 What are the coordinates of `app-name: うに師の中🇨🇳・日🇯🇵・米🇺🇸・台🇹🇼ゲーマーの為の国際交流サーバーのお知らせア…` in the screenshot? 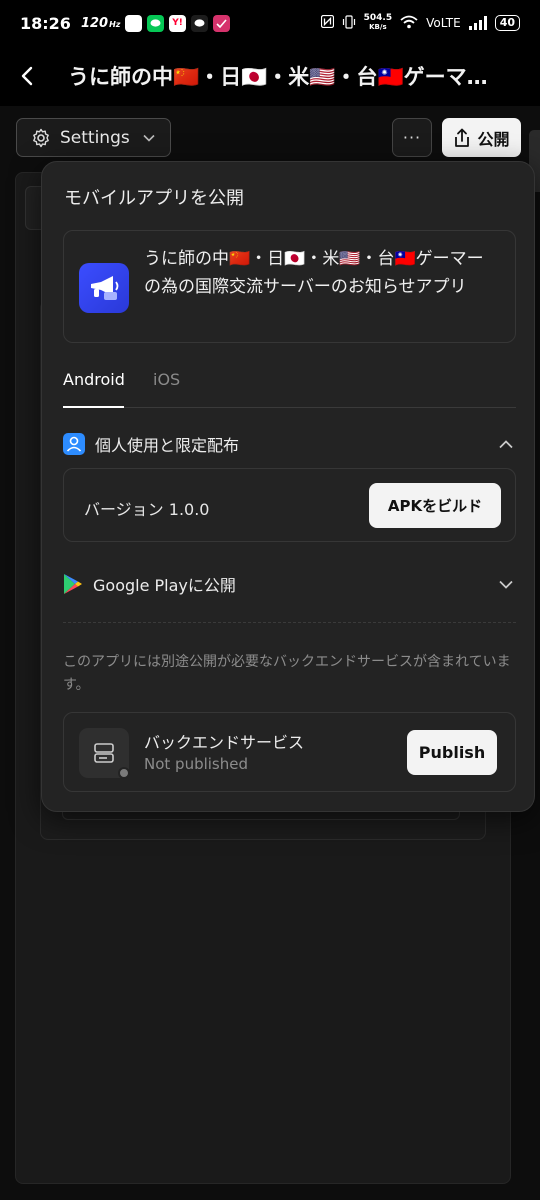 It's located at (314, 273).